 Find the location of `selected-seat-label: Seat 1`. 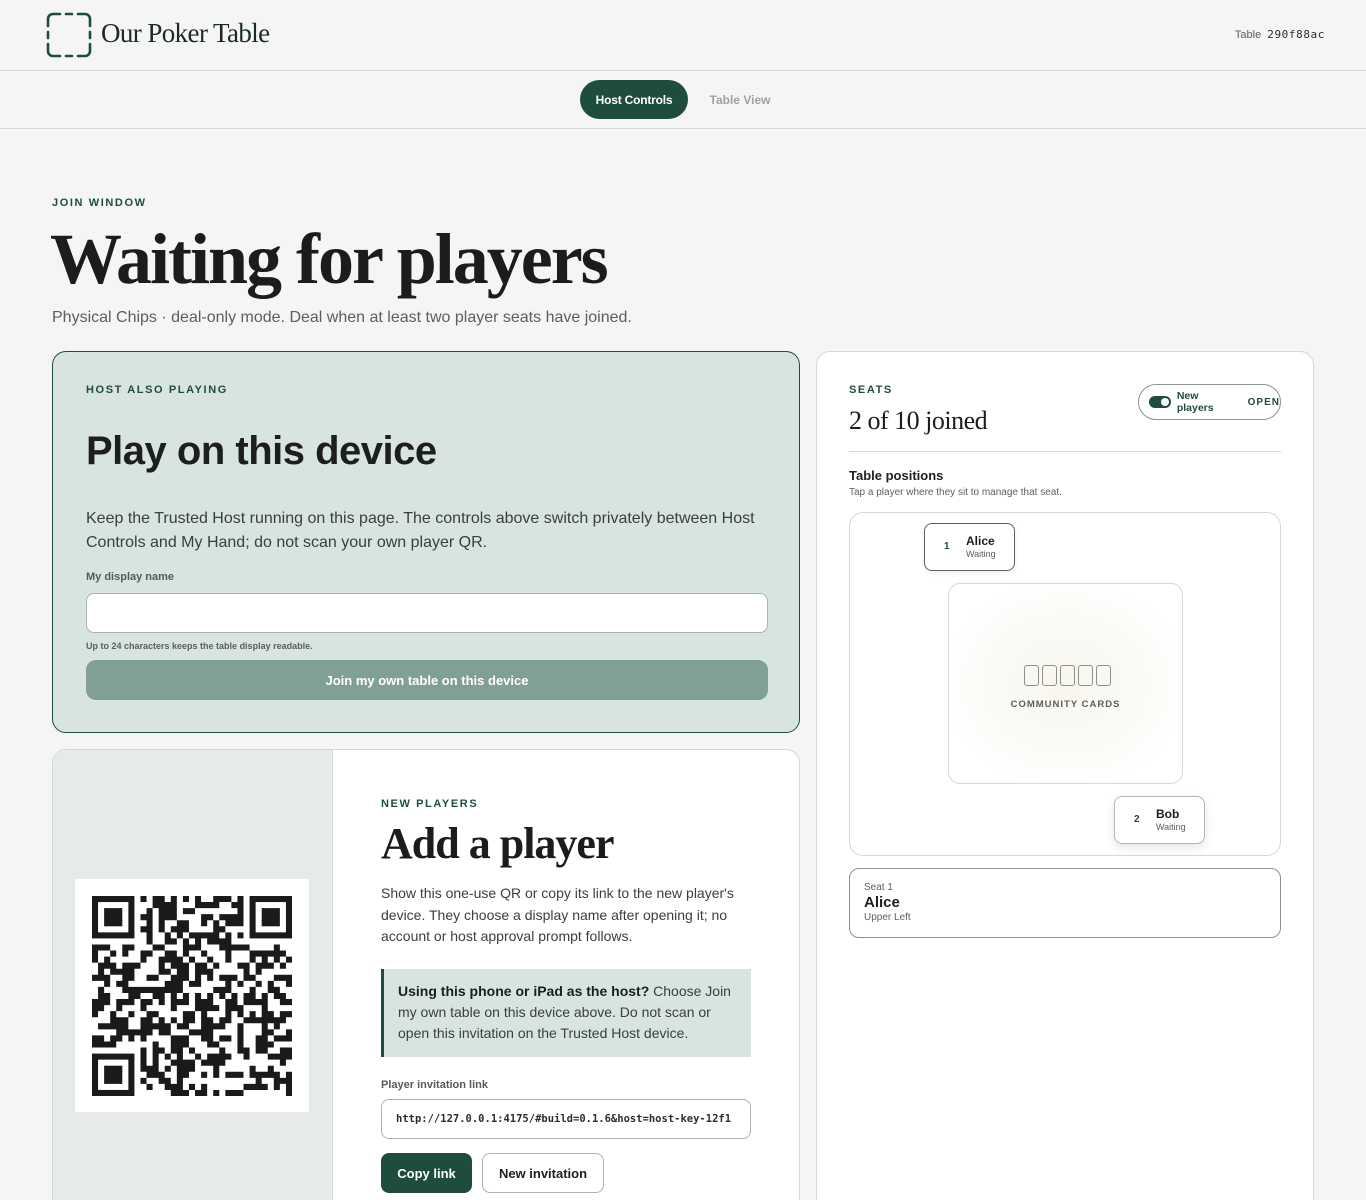

selected-seat-label: Seat 1 is located at coordinates (878, 887).